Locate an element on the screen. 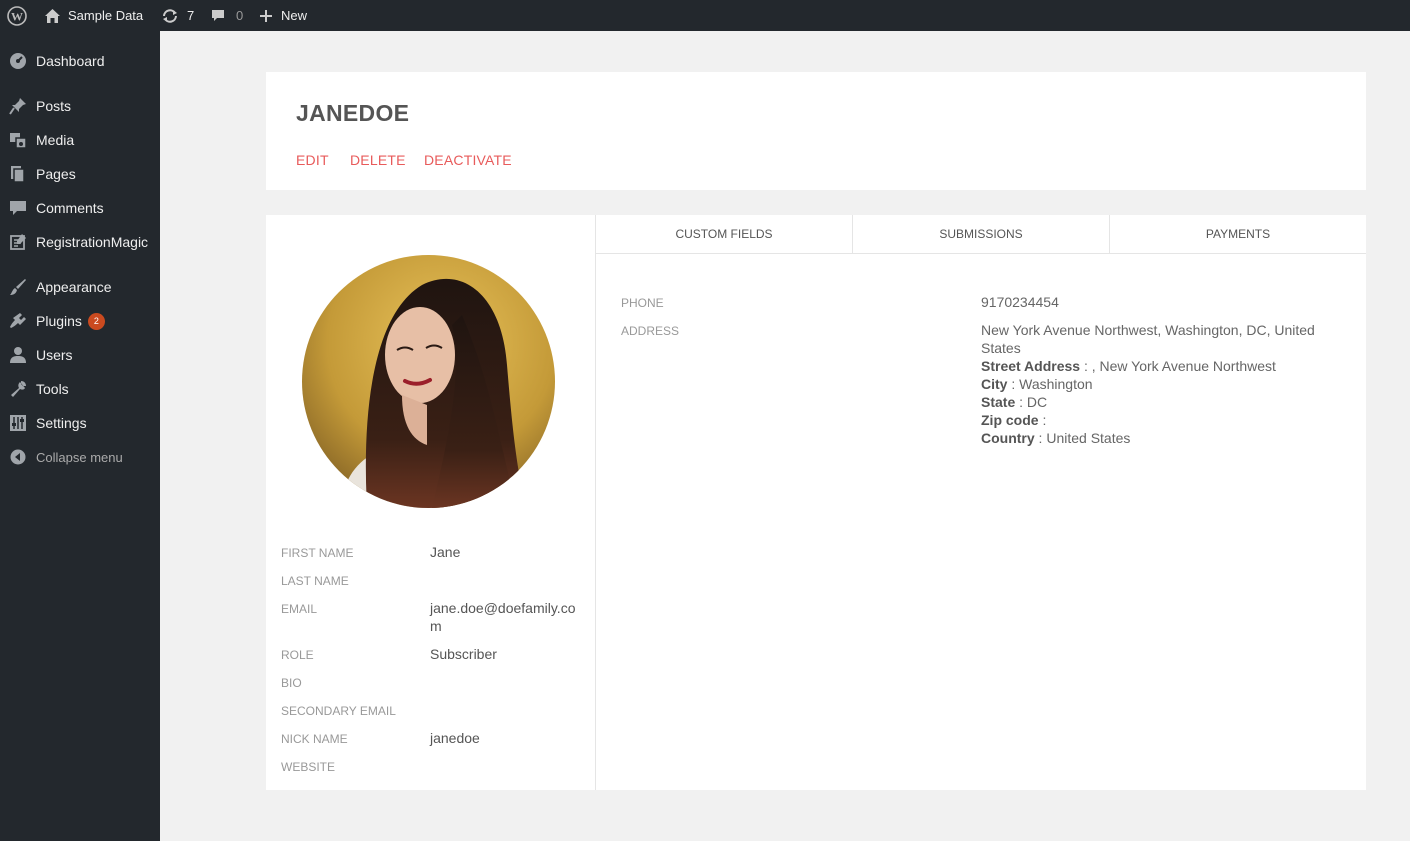 This screenshot has width=1410, height=841. sidebar-item-media: Media is located at coordinates (80, 140).